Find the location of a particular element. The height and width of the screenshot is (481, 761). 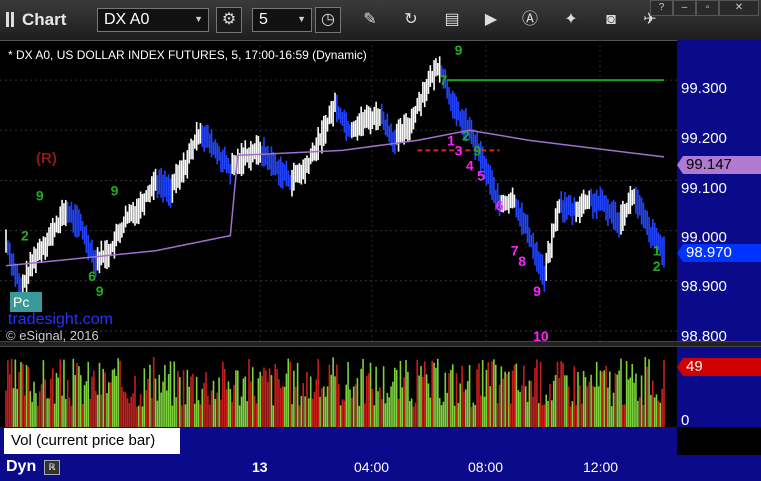

sequence-count-green: 7 is located at coordinates (444, 80).